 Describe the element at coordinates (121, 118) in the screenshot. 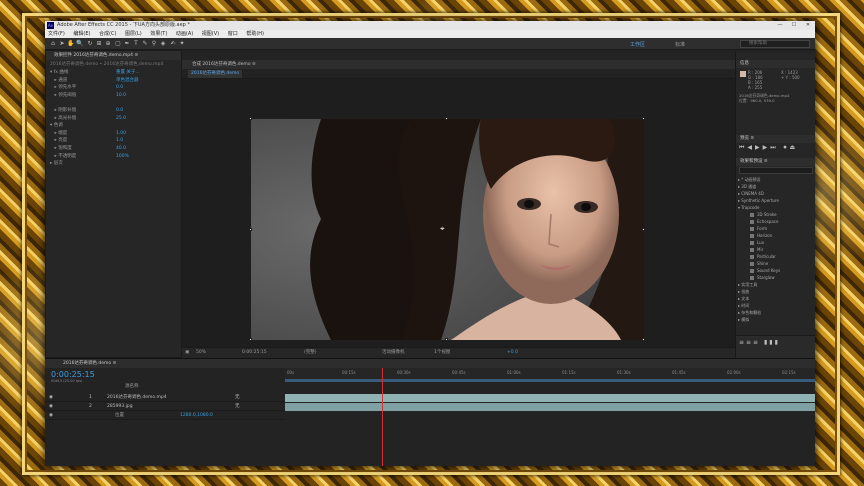

I see `effect-row-value: 25.0` at that location.